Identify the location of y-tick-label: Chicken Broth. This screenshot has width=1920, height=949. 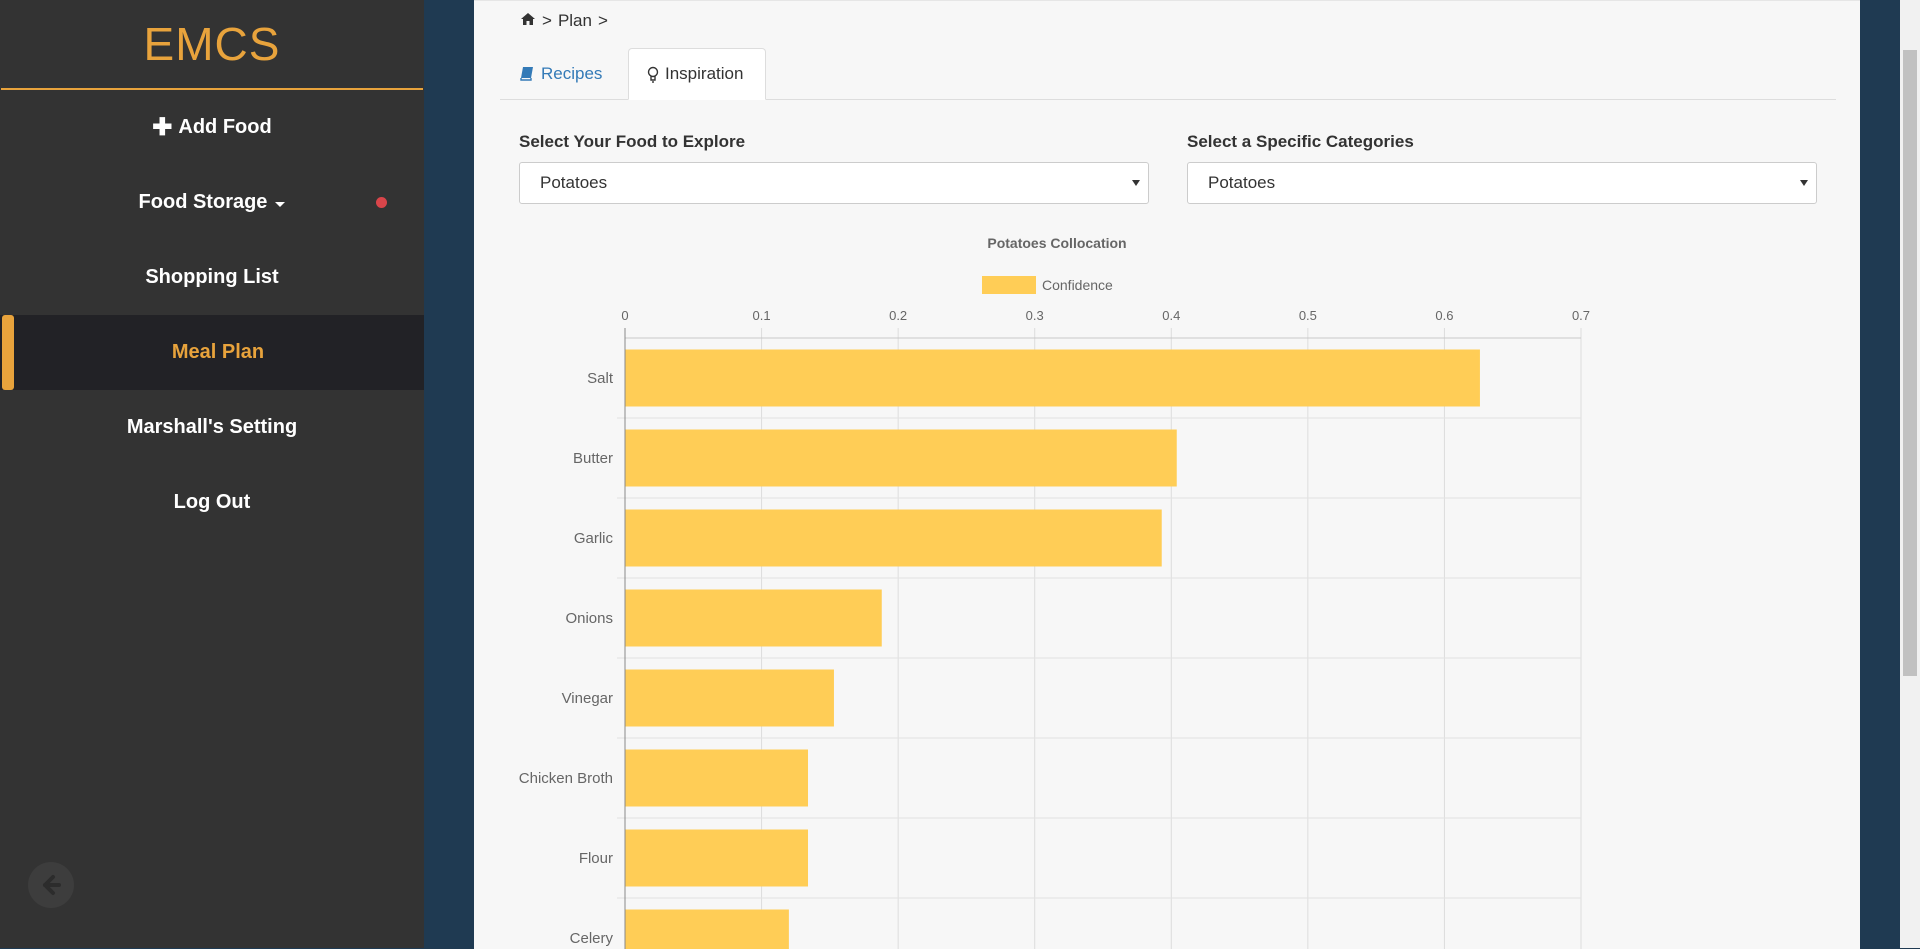
(566, 778).